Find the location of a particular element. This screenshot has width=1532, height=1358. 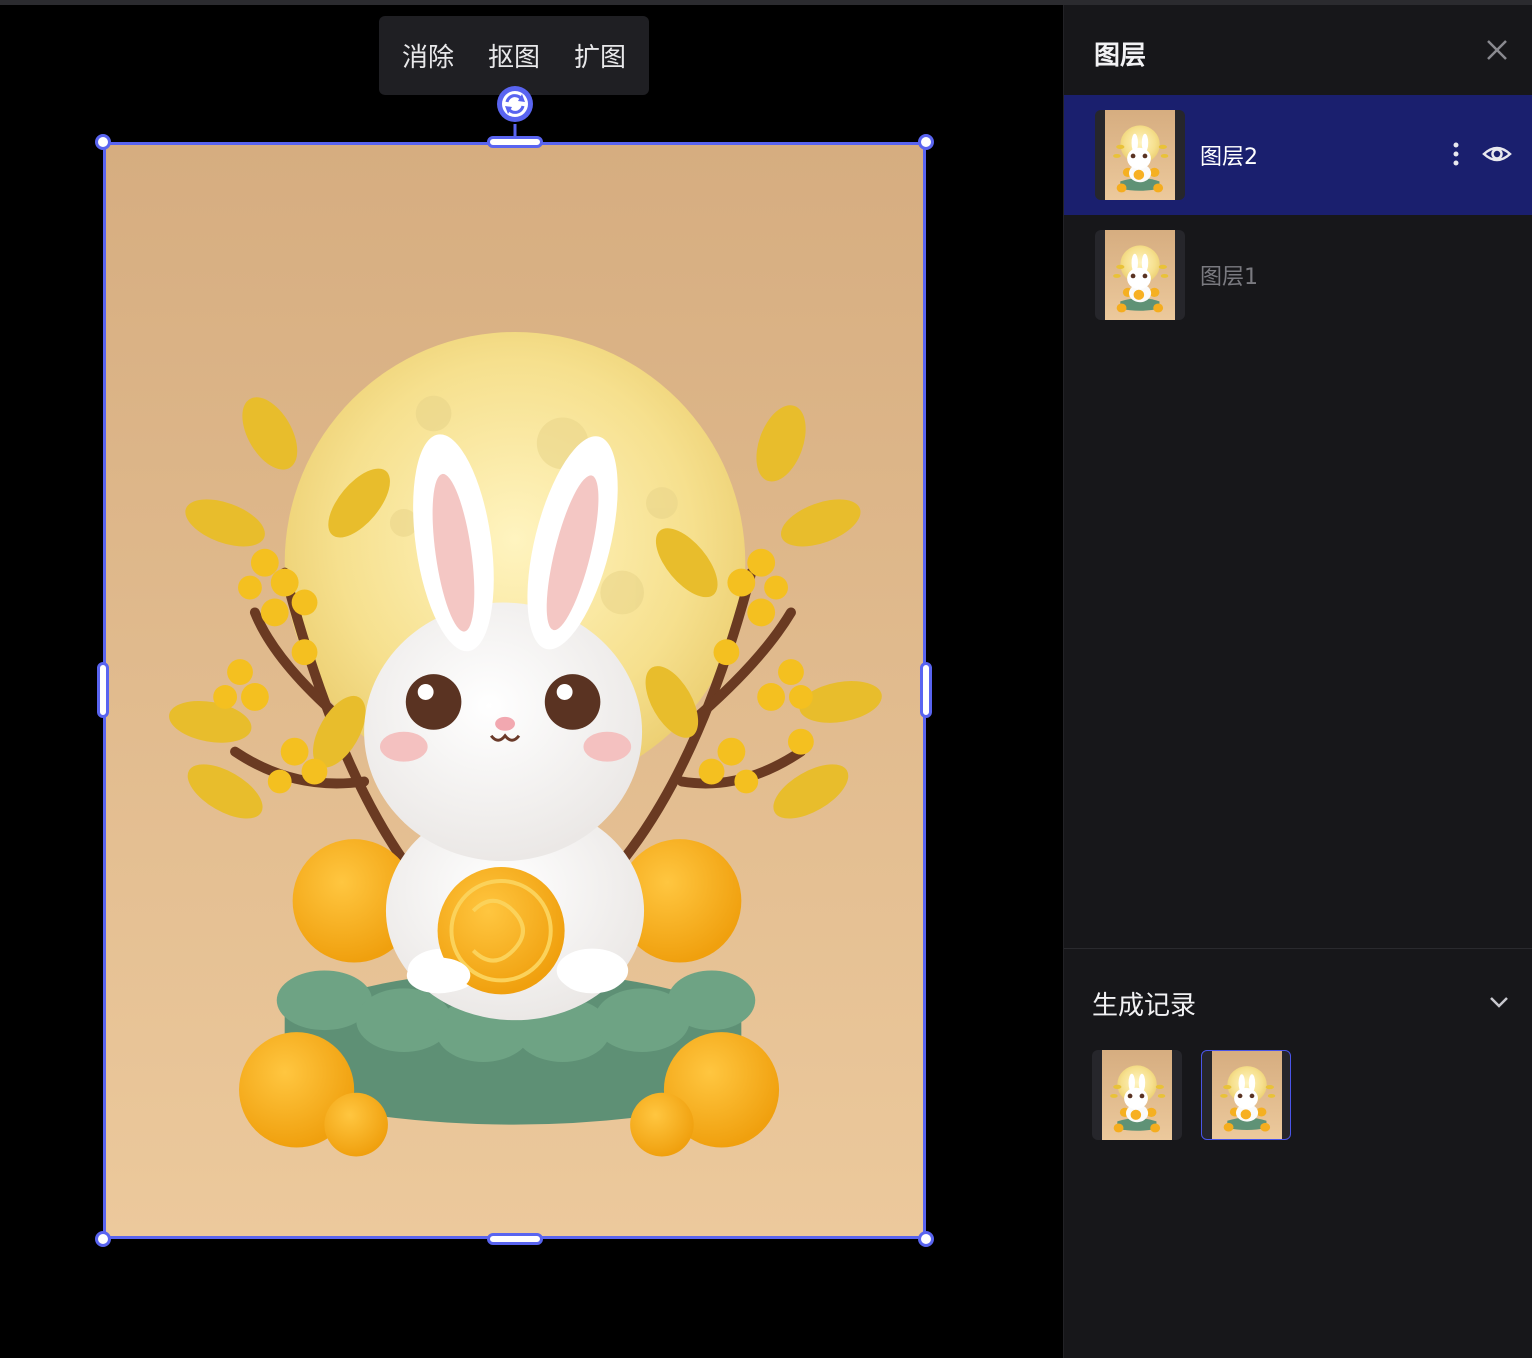

resize-handle-top is located at coordinates (515, 142).